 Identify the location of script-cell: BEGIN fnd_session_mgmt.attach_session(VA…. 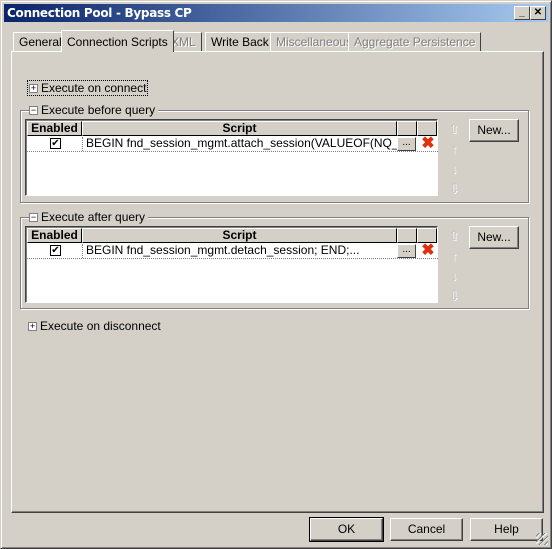
(239, 144).